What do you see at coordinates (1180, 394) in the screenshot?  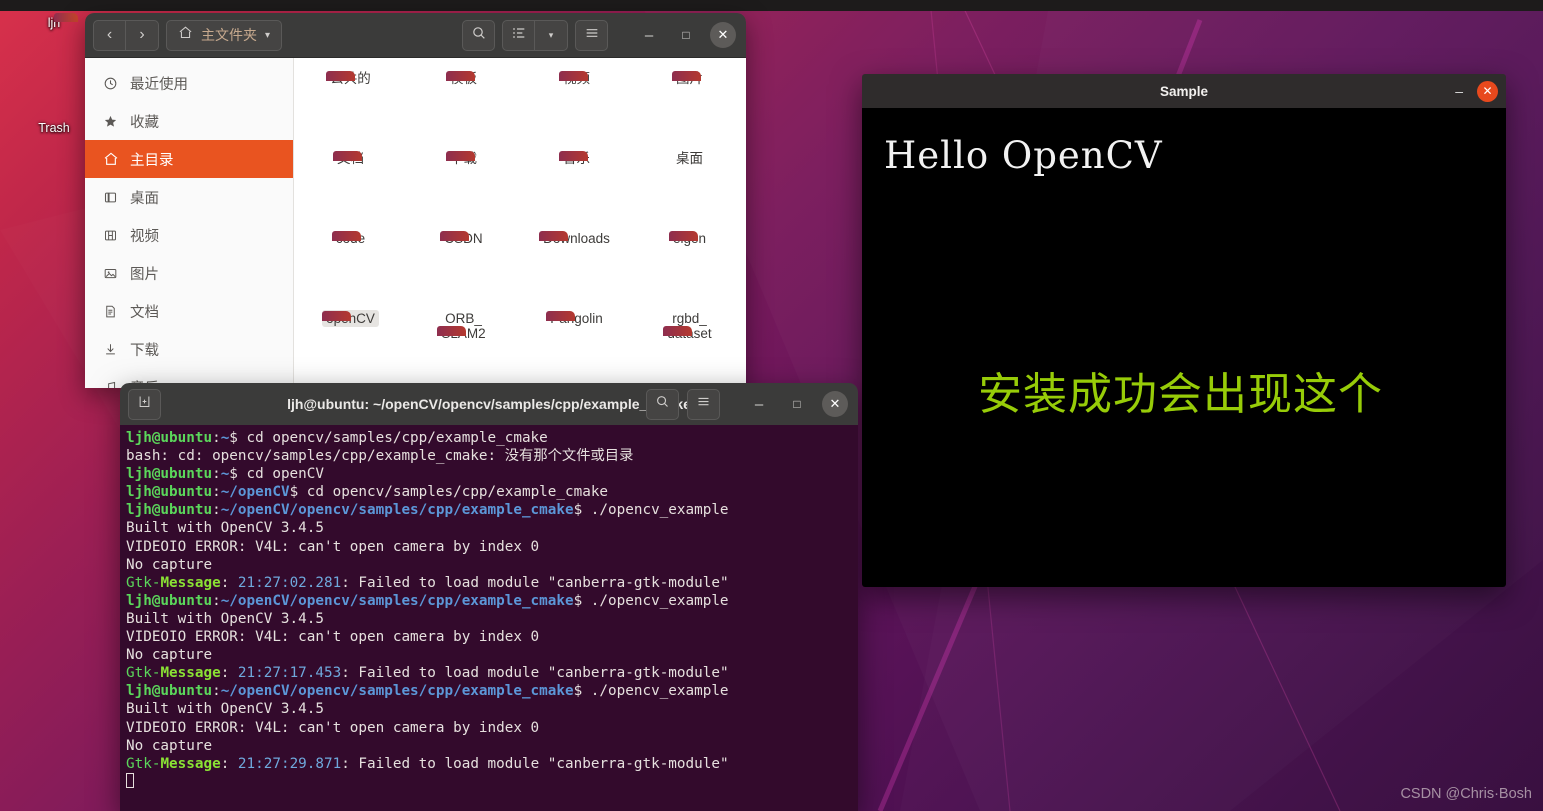 I see `success-message-text: 安装成功会出现这个` at bounding box center [1180, 394].